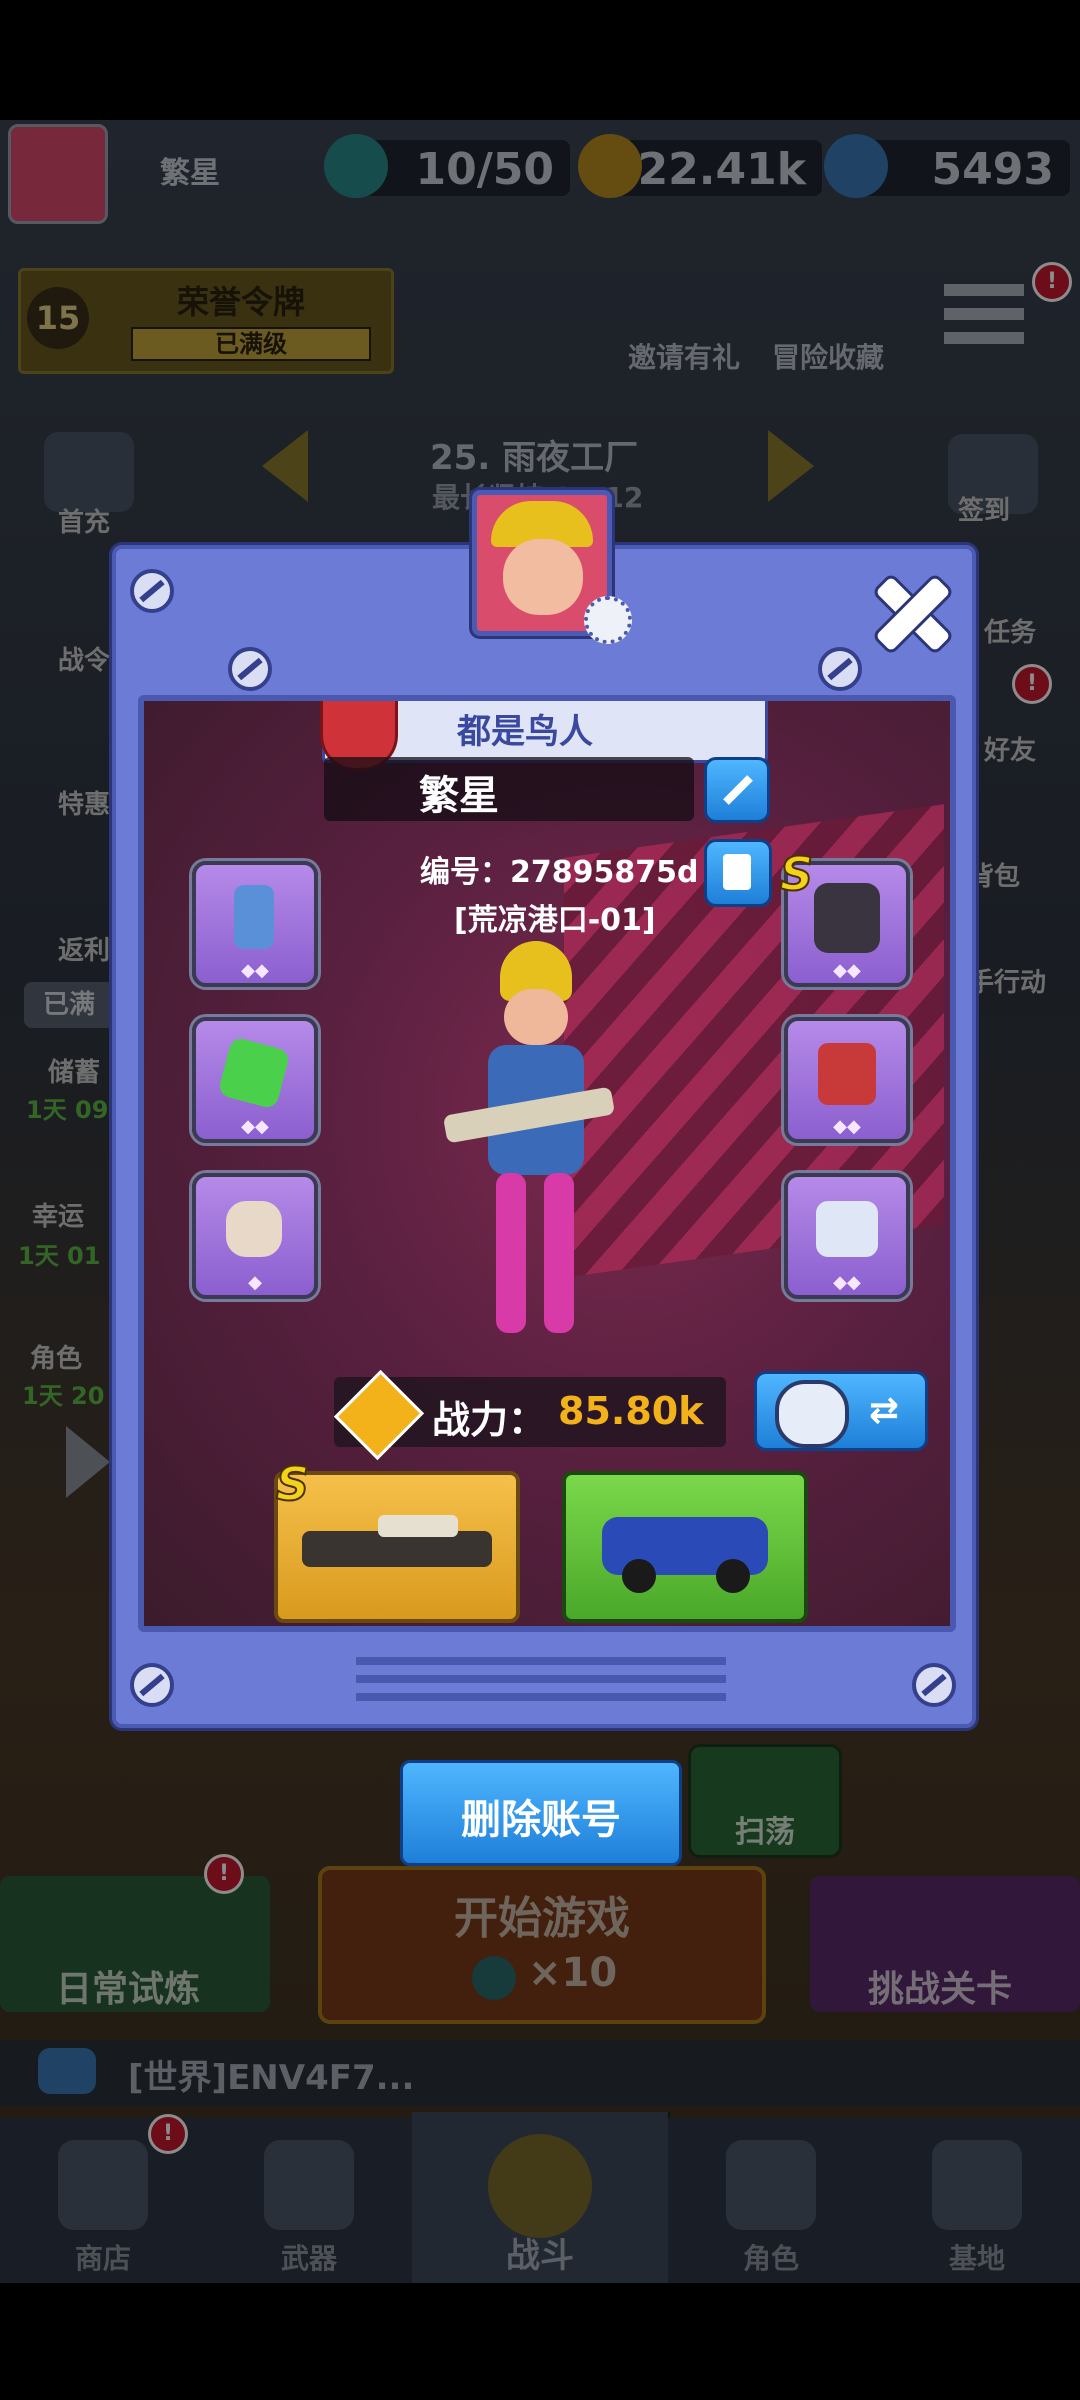  What do you see at coordinates (812, 1414) in the screenshot?
I see `robot-pet-icon` at bounding box center [812, 1414].